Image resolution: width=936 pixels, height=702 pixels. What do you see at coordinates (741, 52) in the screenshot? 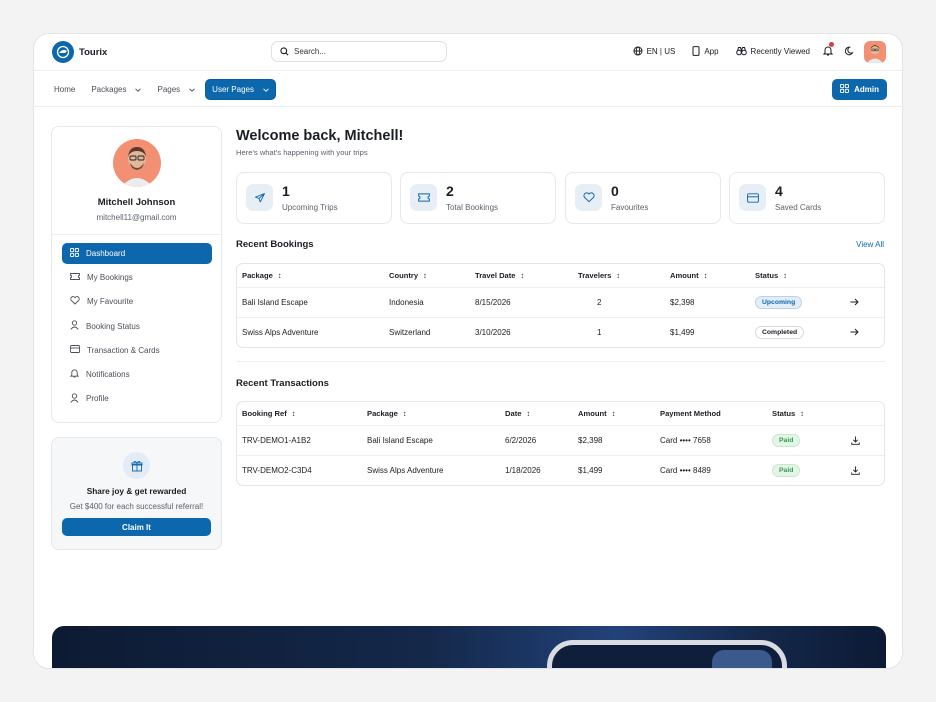
I see `binoculars-icon` at bounding box center [741, 52].